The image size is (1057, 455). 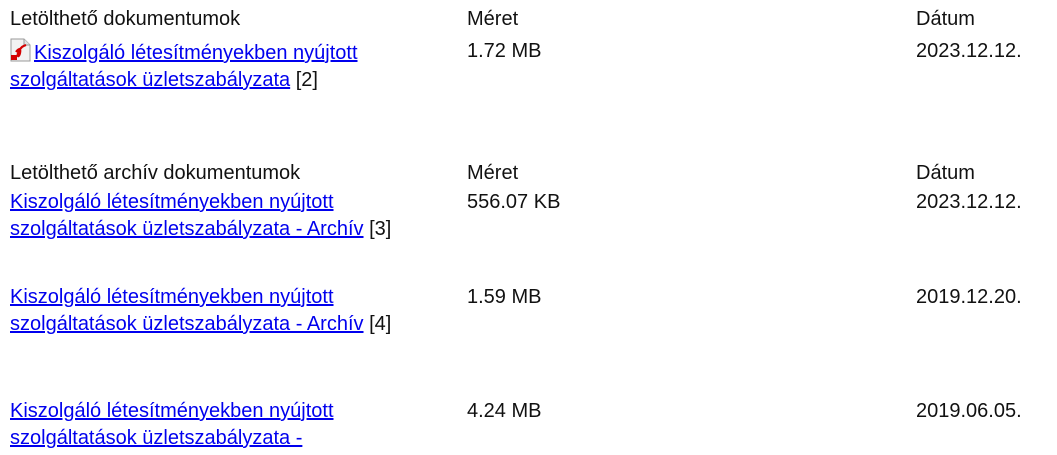 I want to click on file-size: 556.07 KB, so click(x=514, y=202).